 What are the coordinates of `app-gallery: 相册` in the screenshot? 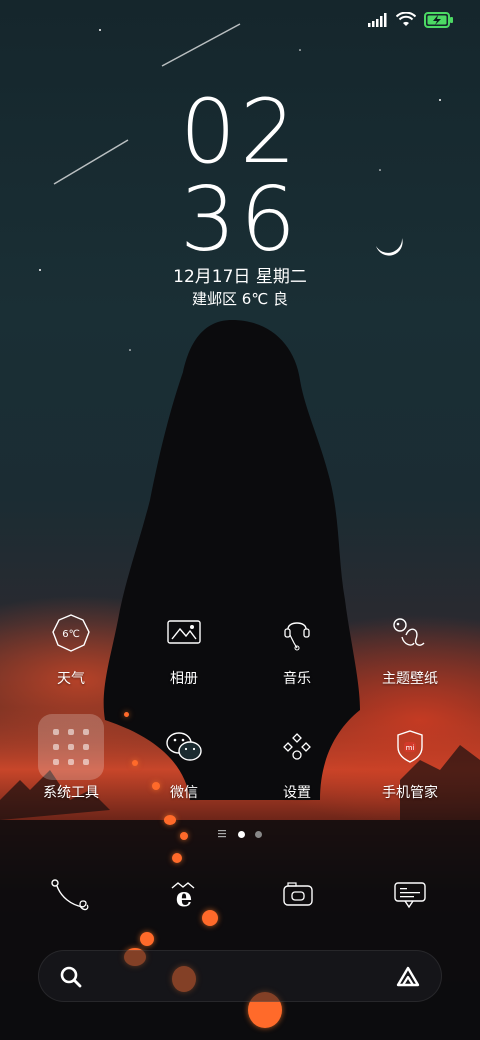 It's located at (184, 643).